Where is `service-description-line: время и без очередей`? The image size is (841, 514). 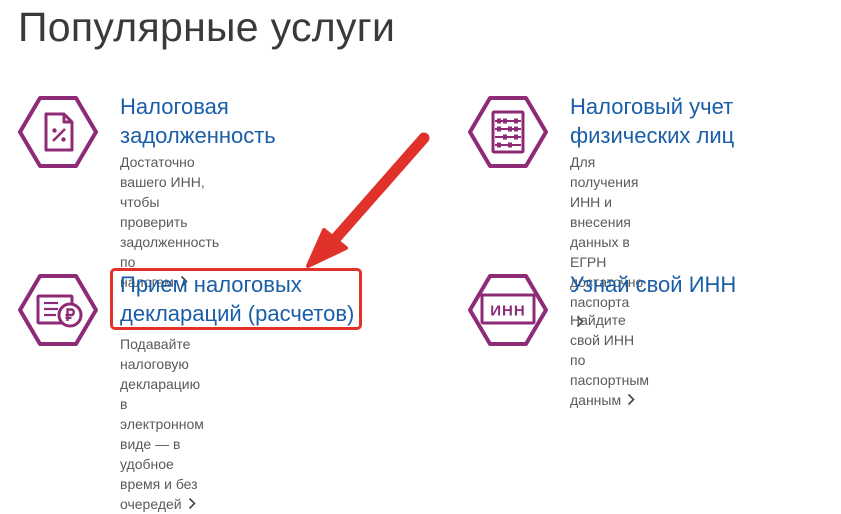 service-description-line: время и без очередей is located at coordinates (159, 494).